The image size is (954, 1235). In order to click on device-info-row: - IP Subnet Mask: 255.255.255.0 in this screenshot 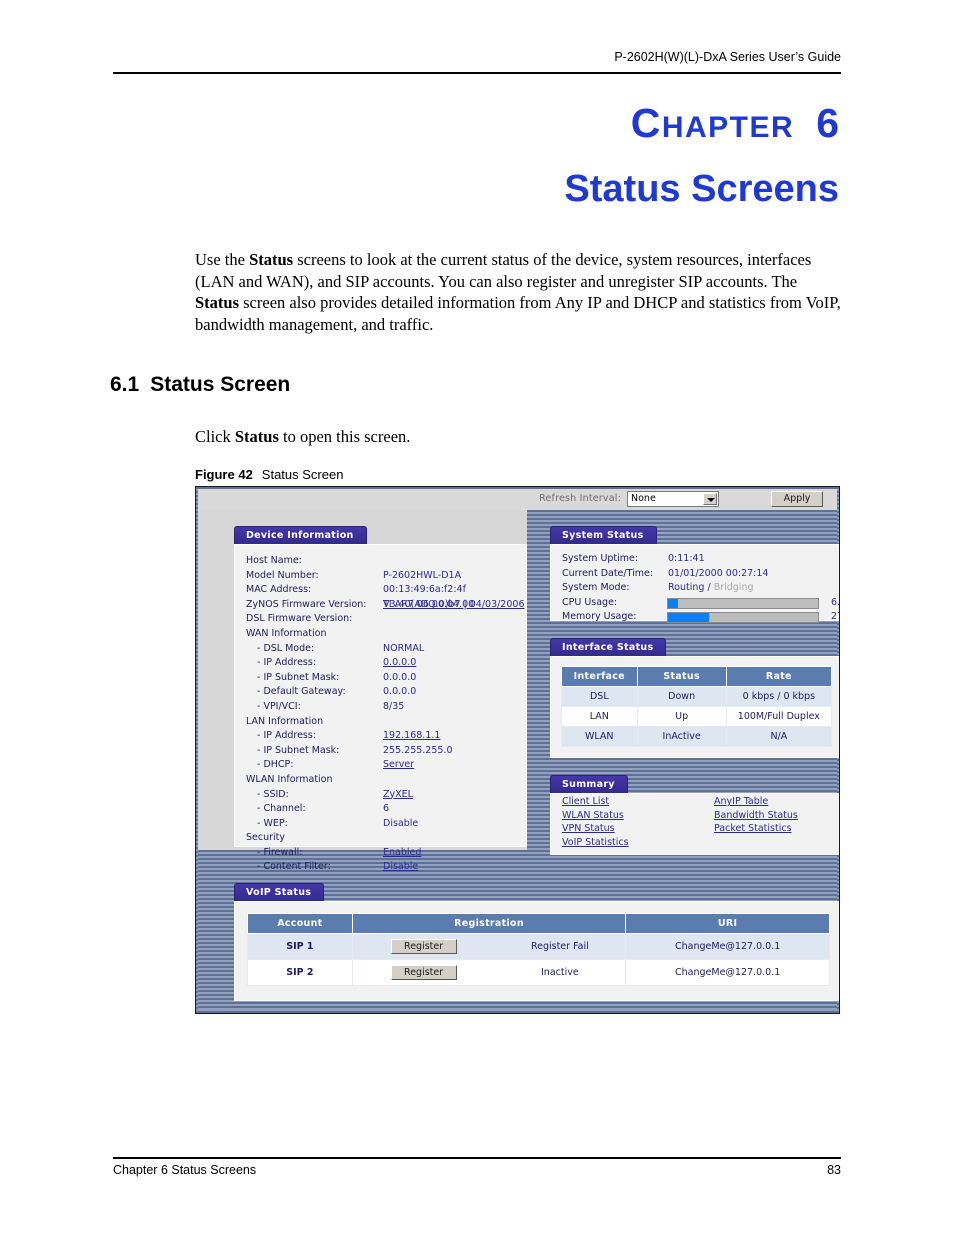, I will do `click(380, 751)`.